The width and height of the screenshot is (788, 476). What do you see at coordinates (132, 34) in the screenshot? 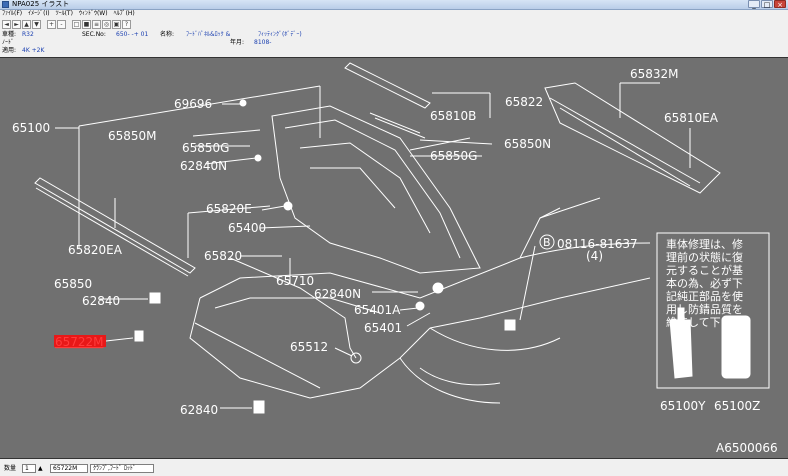
I see `sec-value: 650- -+ 01` at bounding box center [132, 34].